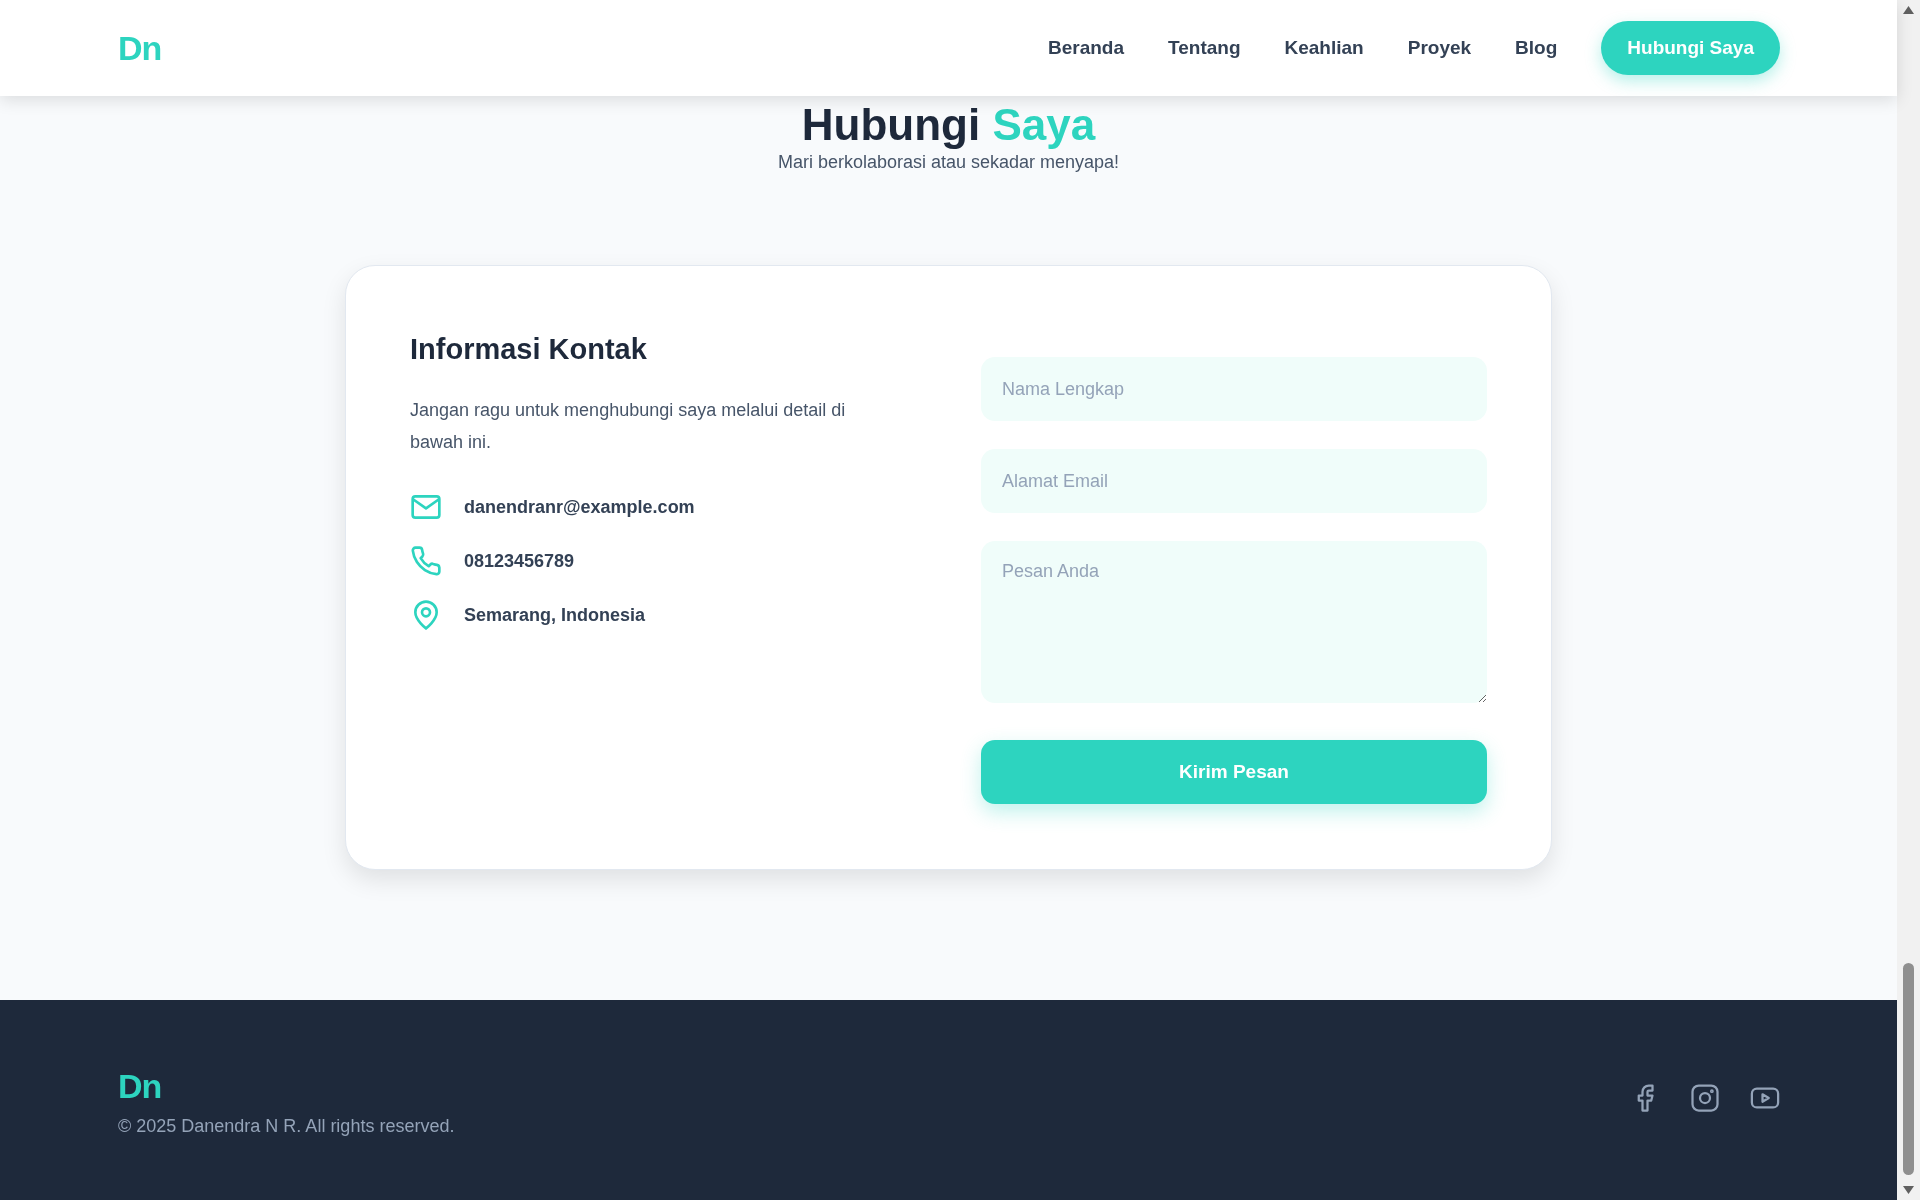  Describe the element at coordinates (628, 426) in the screenshot. I see `description: Jangan ragu untuk menghubungi saya melalui detail di bawah ini.` at that location.